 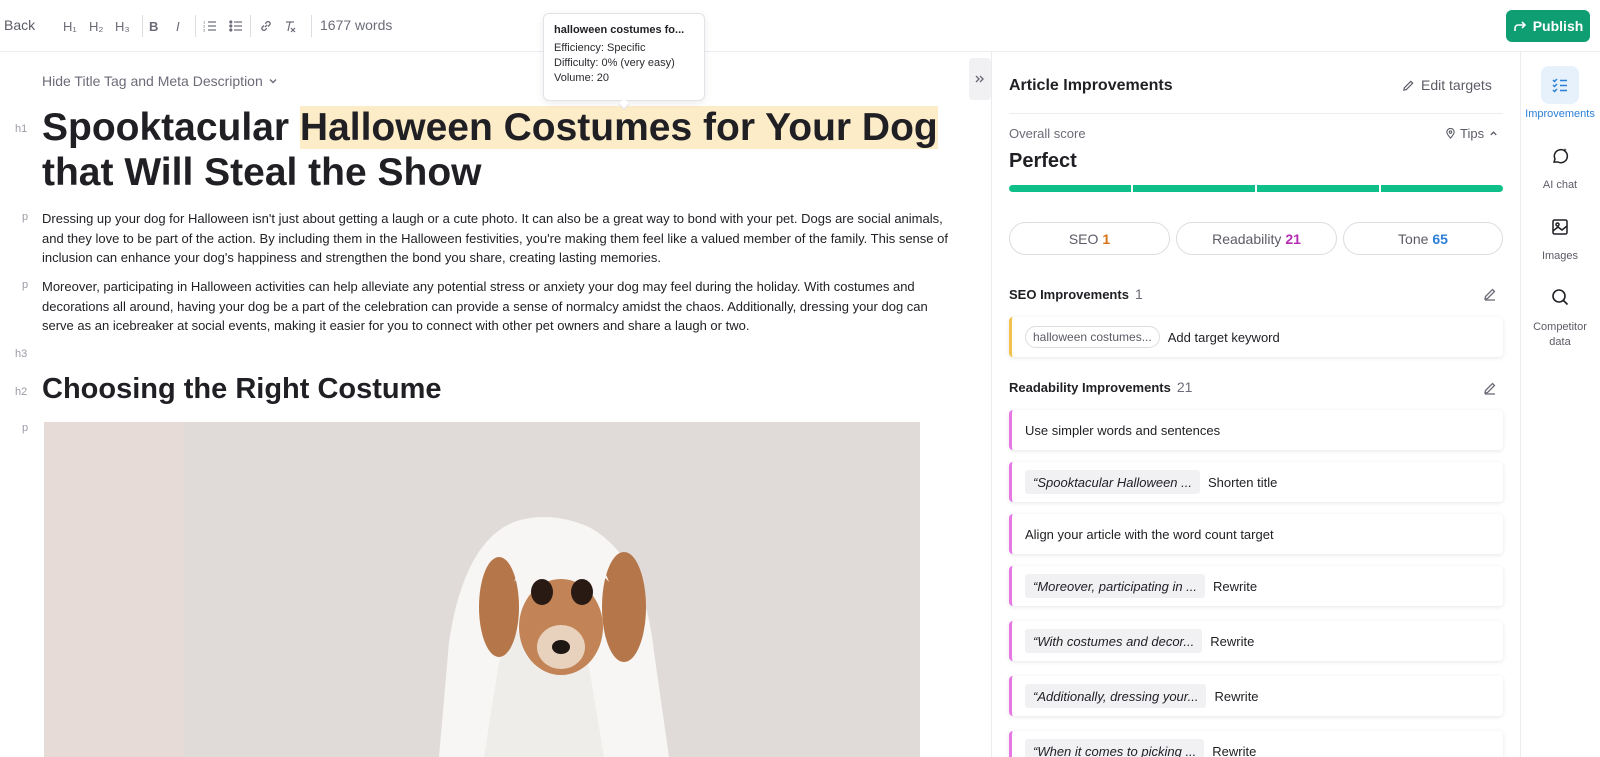 What do you see at coordinates (1138, 294) in the screenshot?
I see `seo-section-count: 1` at bounding box center [1138, 294].